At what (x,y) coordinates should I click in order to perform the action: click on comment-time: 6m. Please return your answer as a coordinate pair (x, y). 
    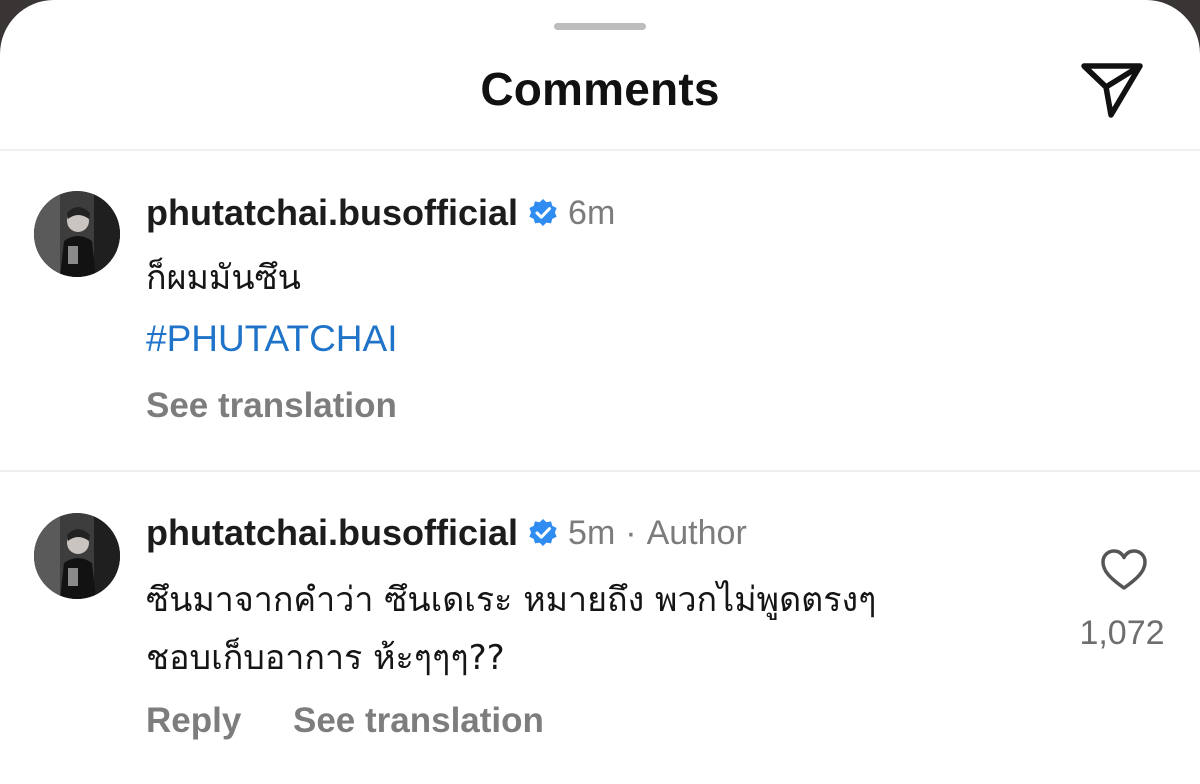
    Looking at the image, I should click on (592, 212).